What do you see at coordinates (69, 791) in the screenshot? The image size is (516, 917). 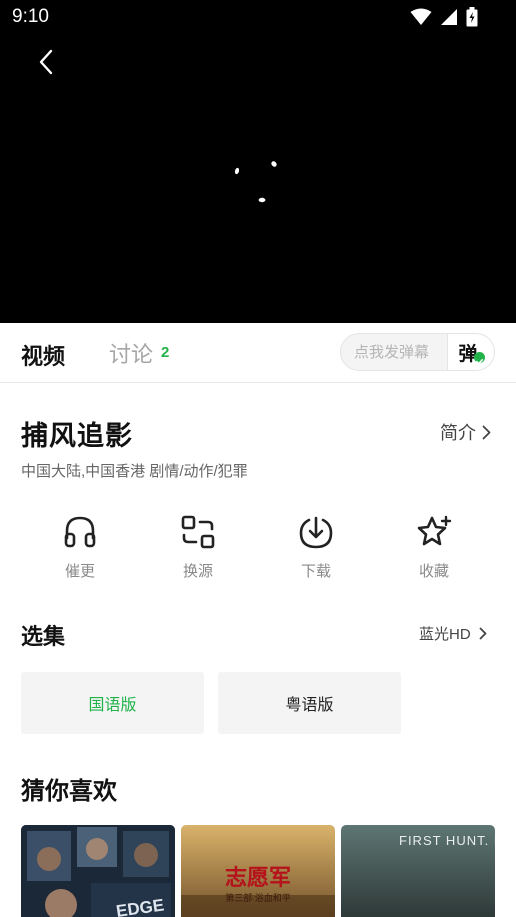 I see `recommend-heading: 猜你喜欢` at bounding box center [69, 791].